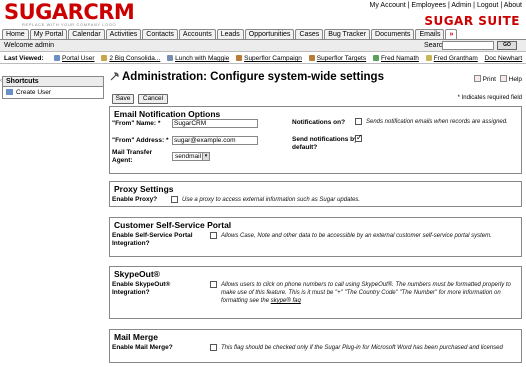 The width and height of the screenshot is (526, 367). What do you see at coordinates (152, 239) in the screenshot?
I see `enable-portal-label: Enable Self-Service Portal Integration?` at bounding box center [152, 239].